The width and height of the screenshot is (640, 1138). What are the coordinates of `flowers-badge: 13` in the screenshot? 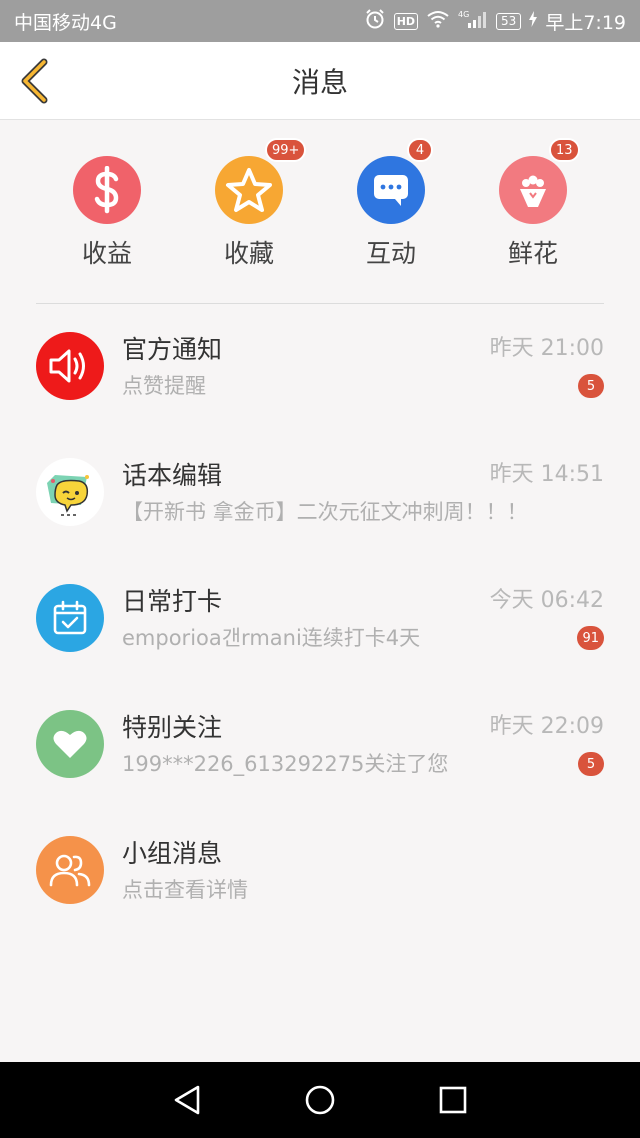 It's located at (564, 150).